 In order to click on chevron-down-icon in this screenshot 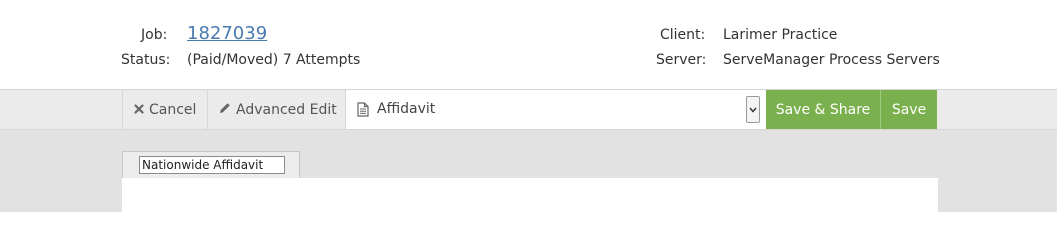, I will do `click(753, 109)`.